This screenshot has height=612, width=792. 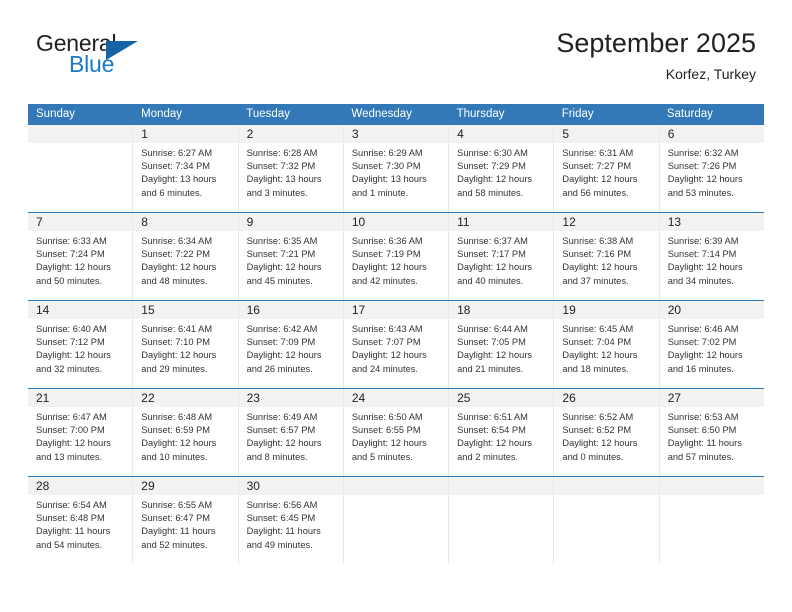 I want to click on weekday-header-wednesday: Wednesday, so click(x=381, y=114).